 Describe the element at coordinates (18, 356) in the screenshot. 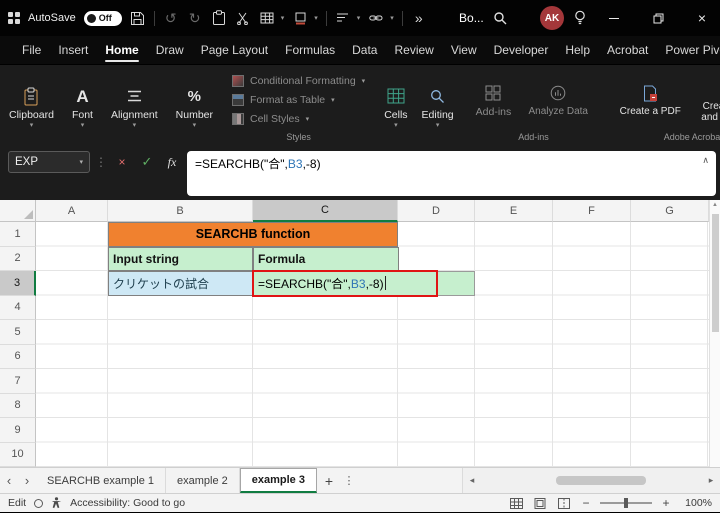

I see `row-header-6: 6` at that location.